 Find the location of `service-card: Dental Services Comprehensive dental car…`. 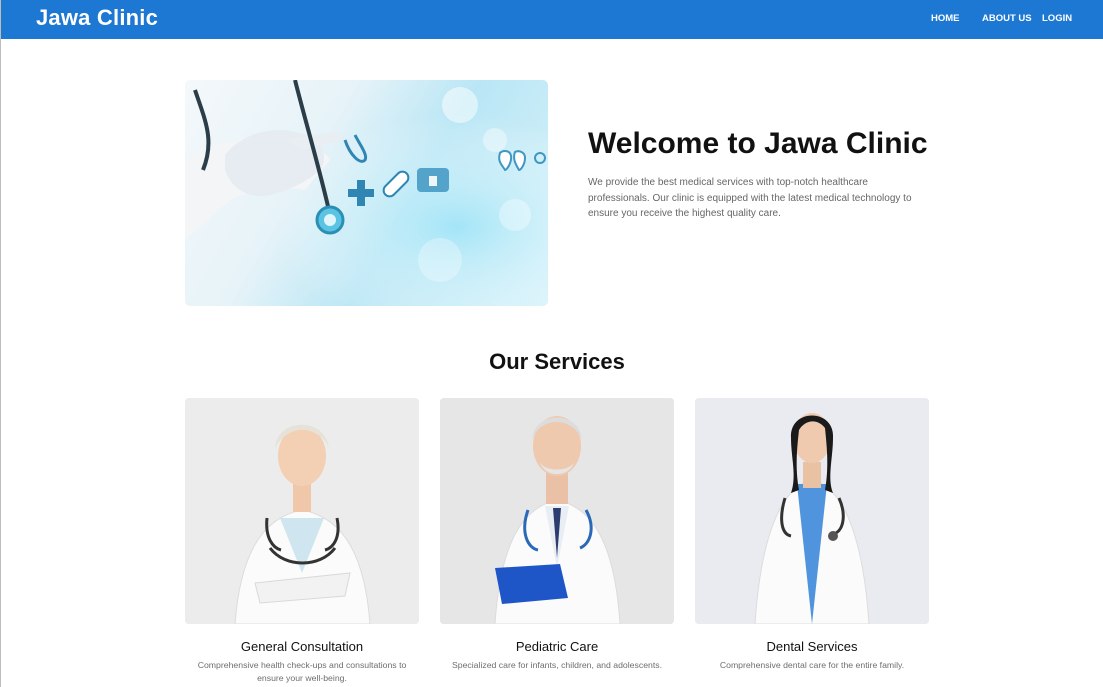

service-card: Dental Services Comprehensive dental car… is located at coordinates (812, 535).